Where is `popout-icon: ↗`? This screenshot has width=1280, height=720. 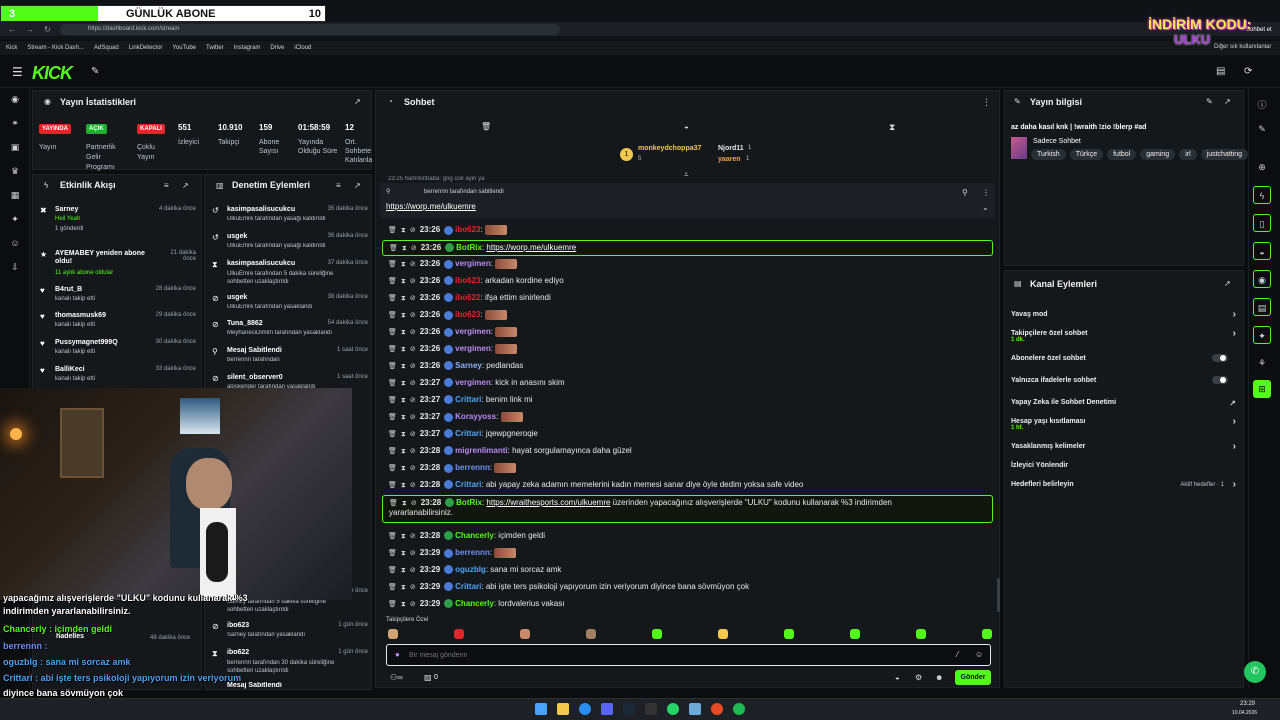 popout-icon: ↗ is located at coordinates (357, 101).